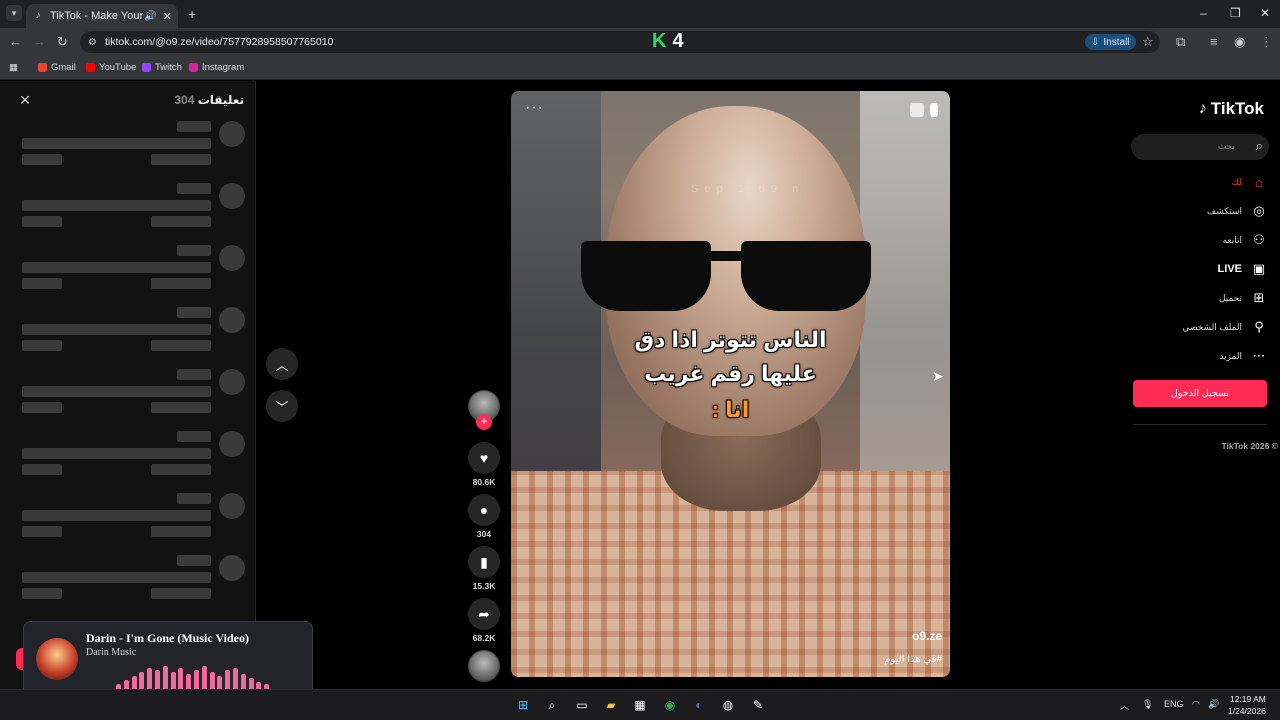  What do you see at coordinates (102, 16) in the screenshot?
I see `browser-tab: ♪ TikTok - Make Your Day 🔊 ✕` at bounding box center [102, 16].